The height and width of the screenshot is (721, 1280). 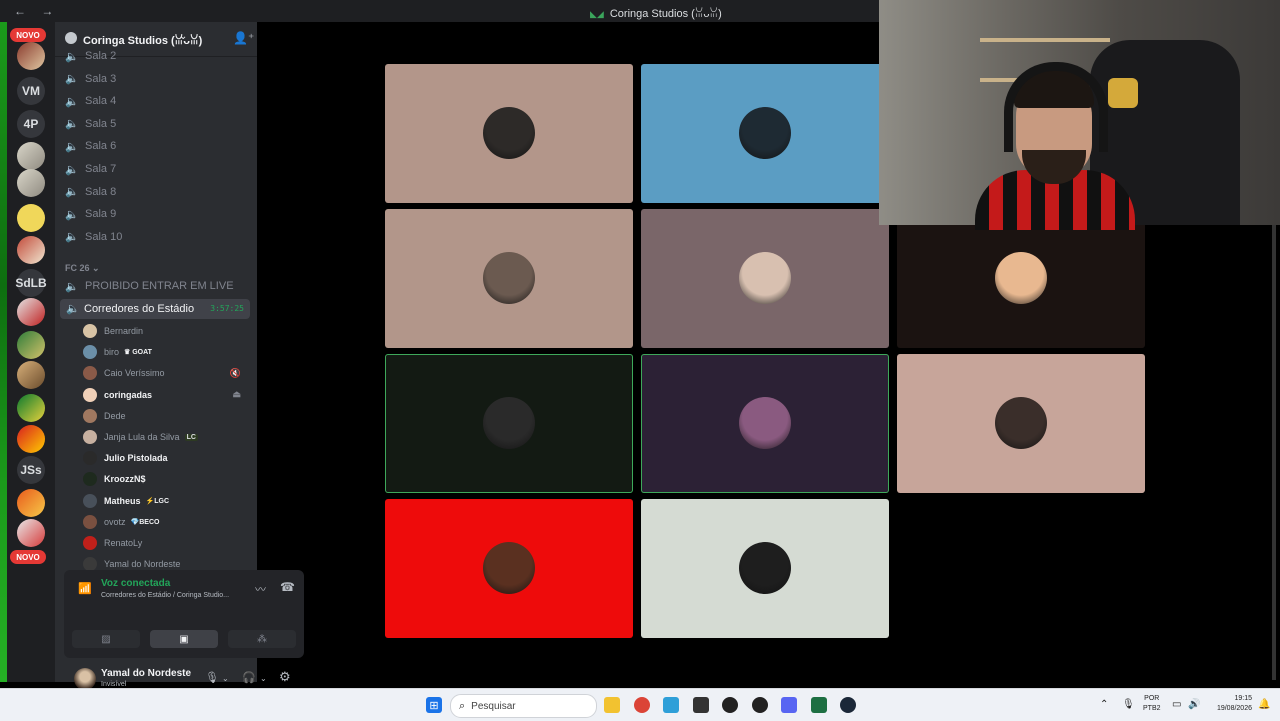 What do you see at coordinates (249, 677) in the screenshot?
I see `headphones-icon: 🎧` at bounding box center [249, 677].